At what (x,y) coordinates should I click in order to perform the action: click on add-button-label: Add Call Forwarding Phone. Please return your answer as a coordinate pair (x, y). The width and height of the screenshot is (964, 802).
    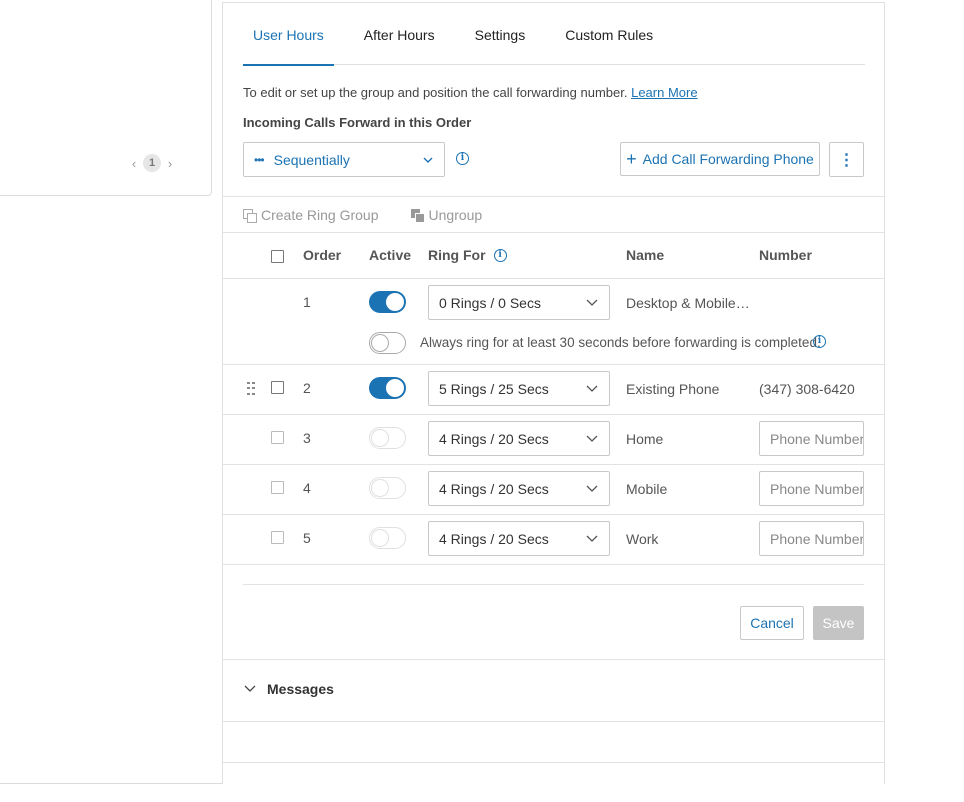
    Looking at the image, I should click on (728, 159).